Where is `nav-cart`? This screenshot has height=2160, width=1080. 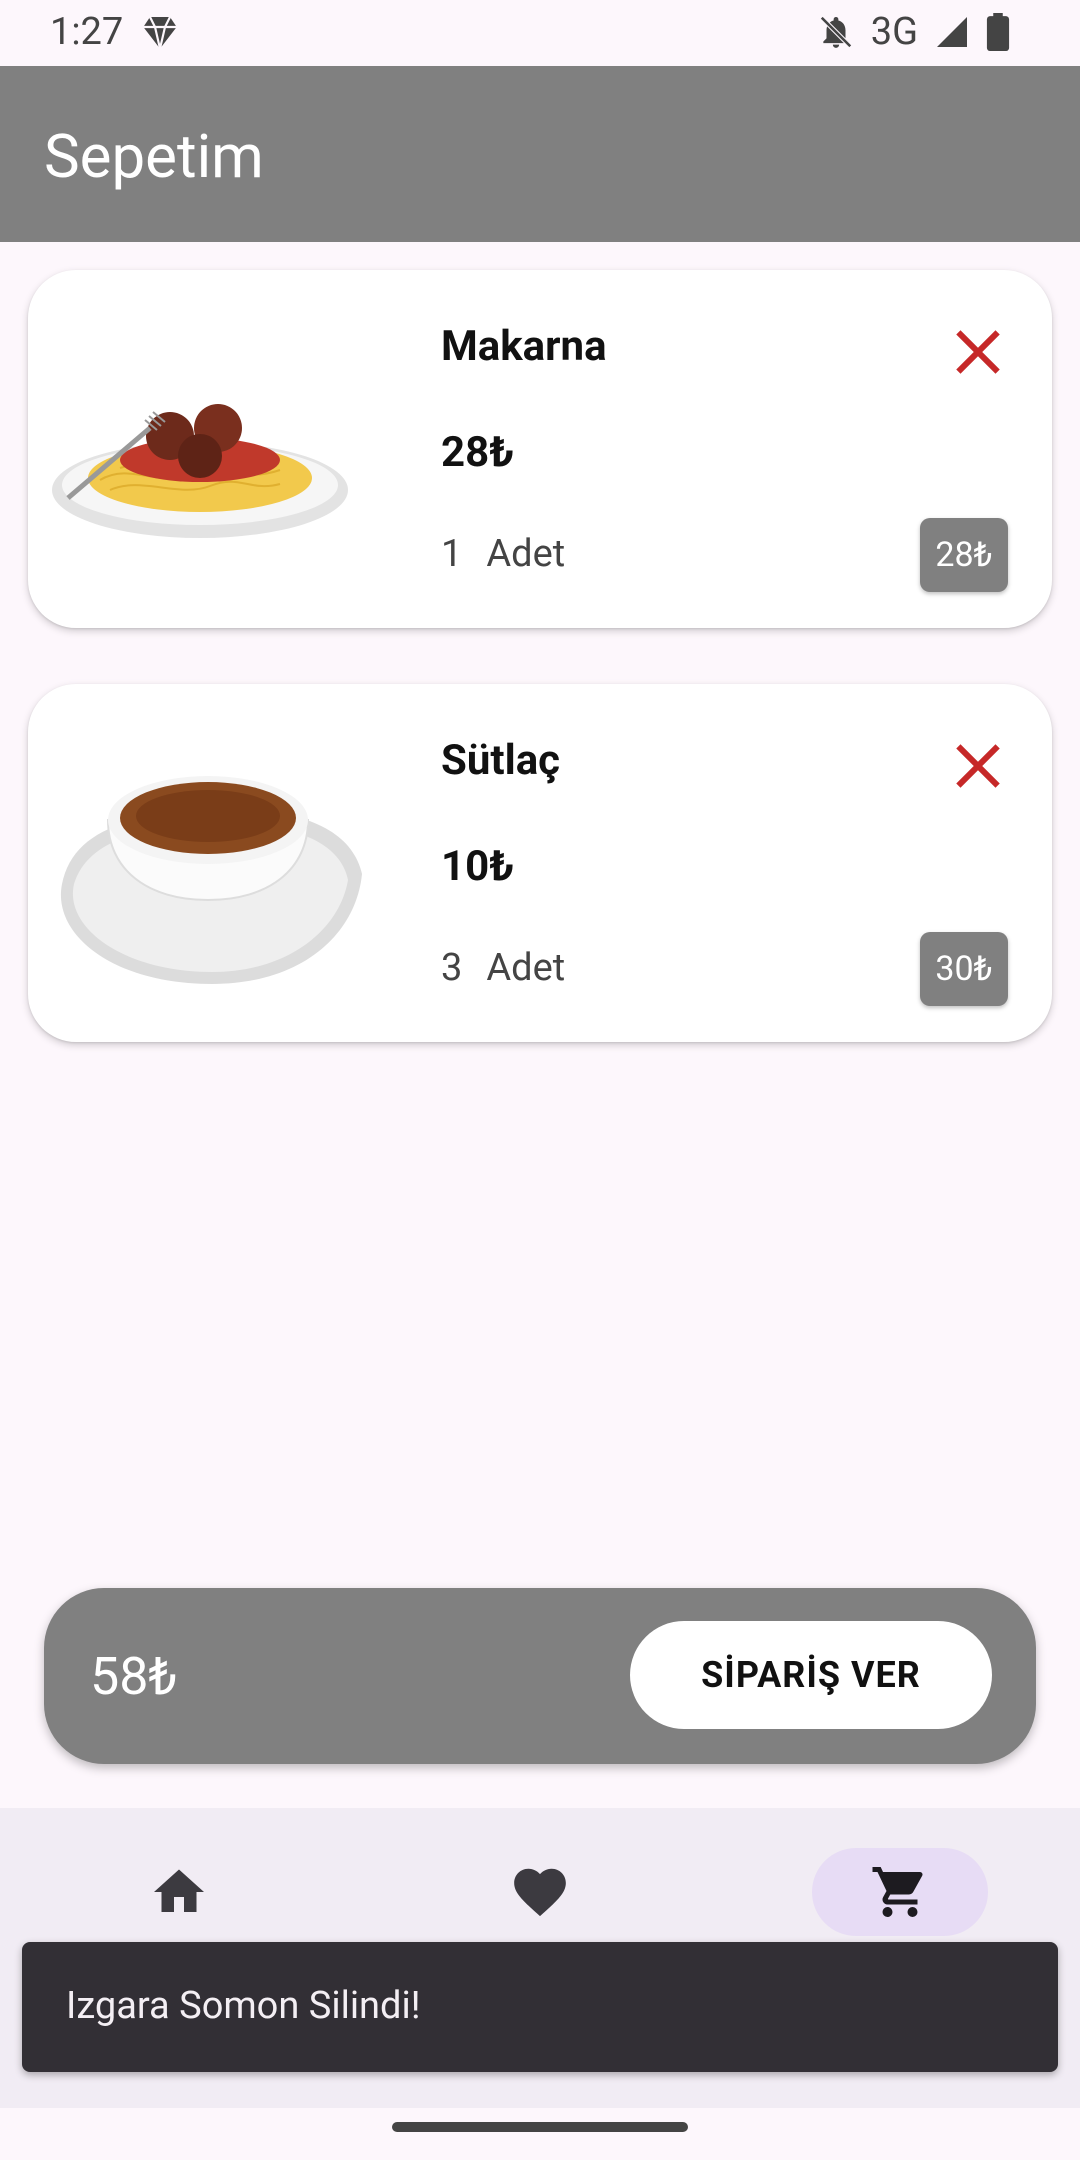 nav-cart is located at coordinates (900, 1892).